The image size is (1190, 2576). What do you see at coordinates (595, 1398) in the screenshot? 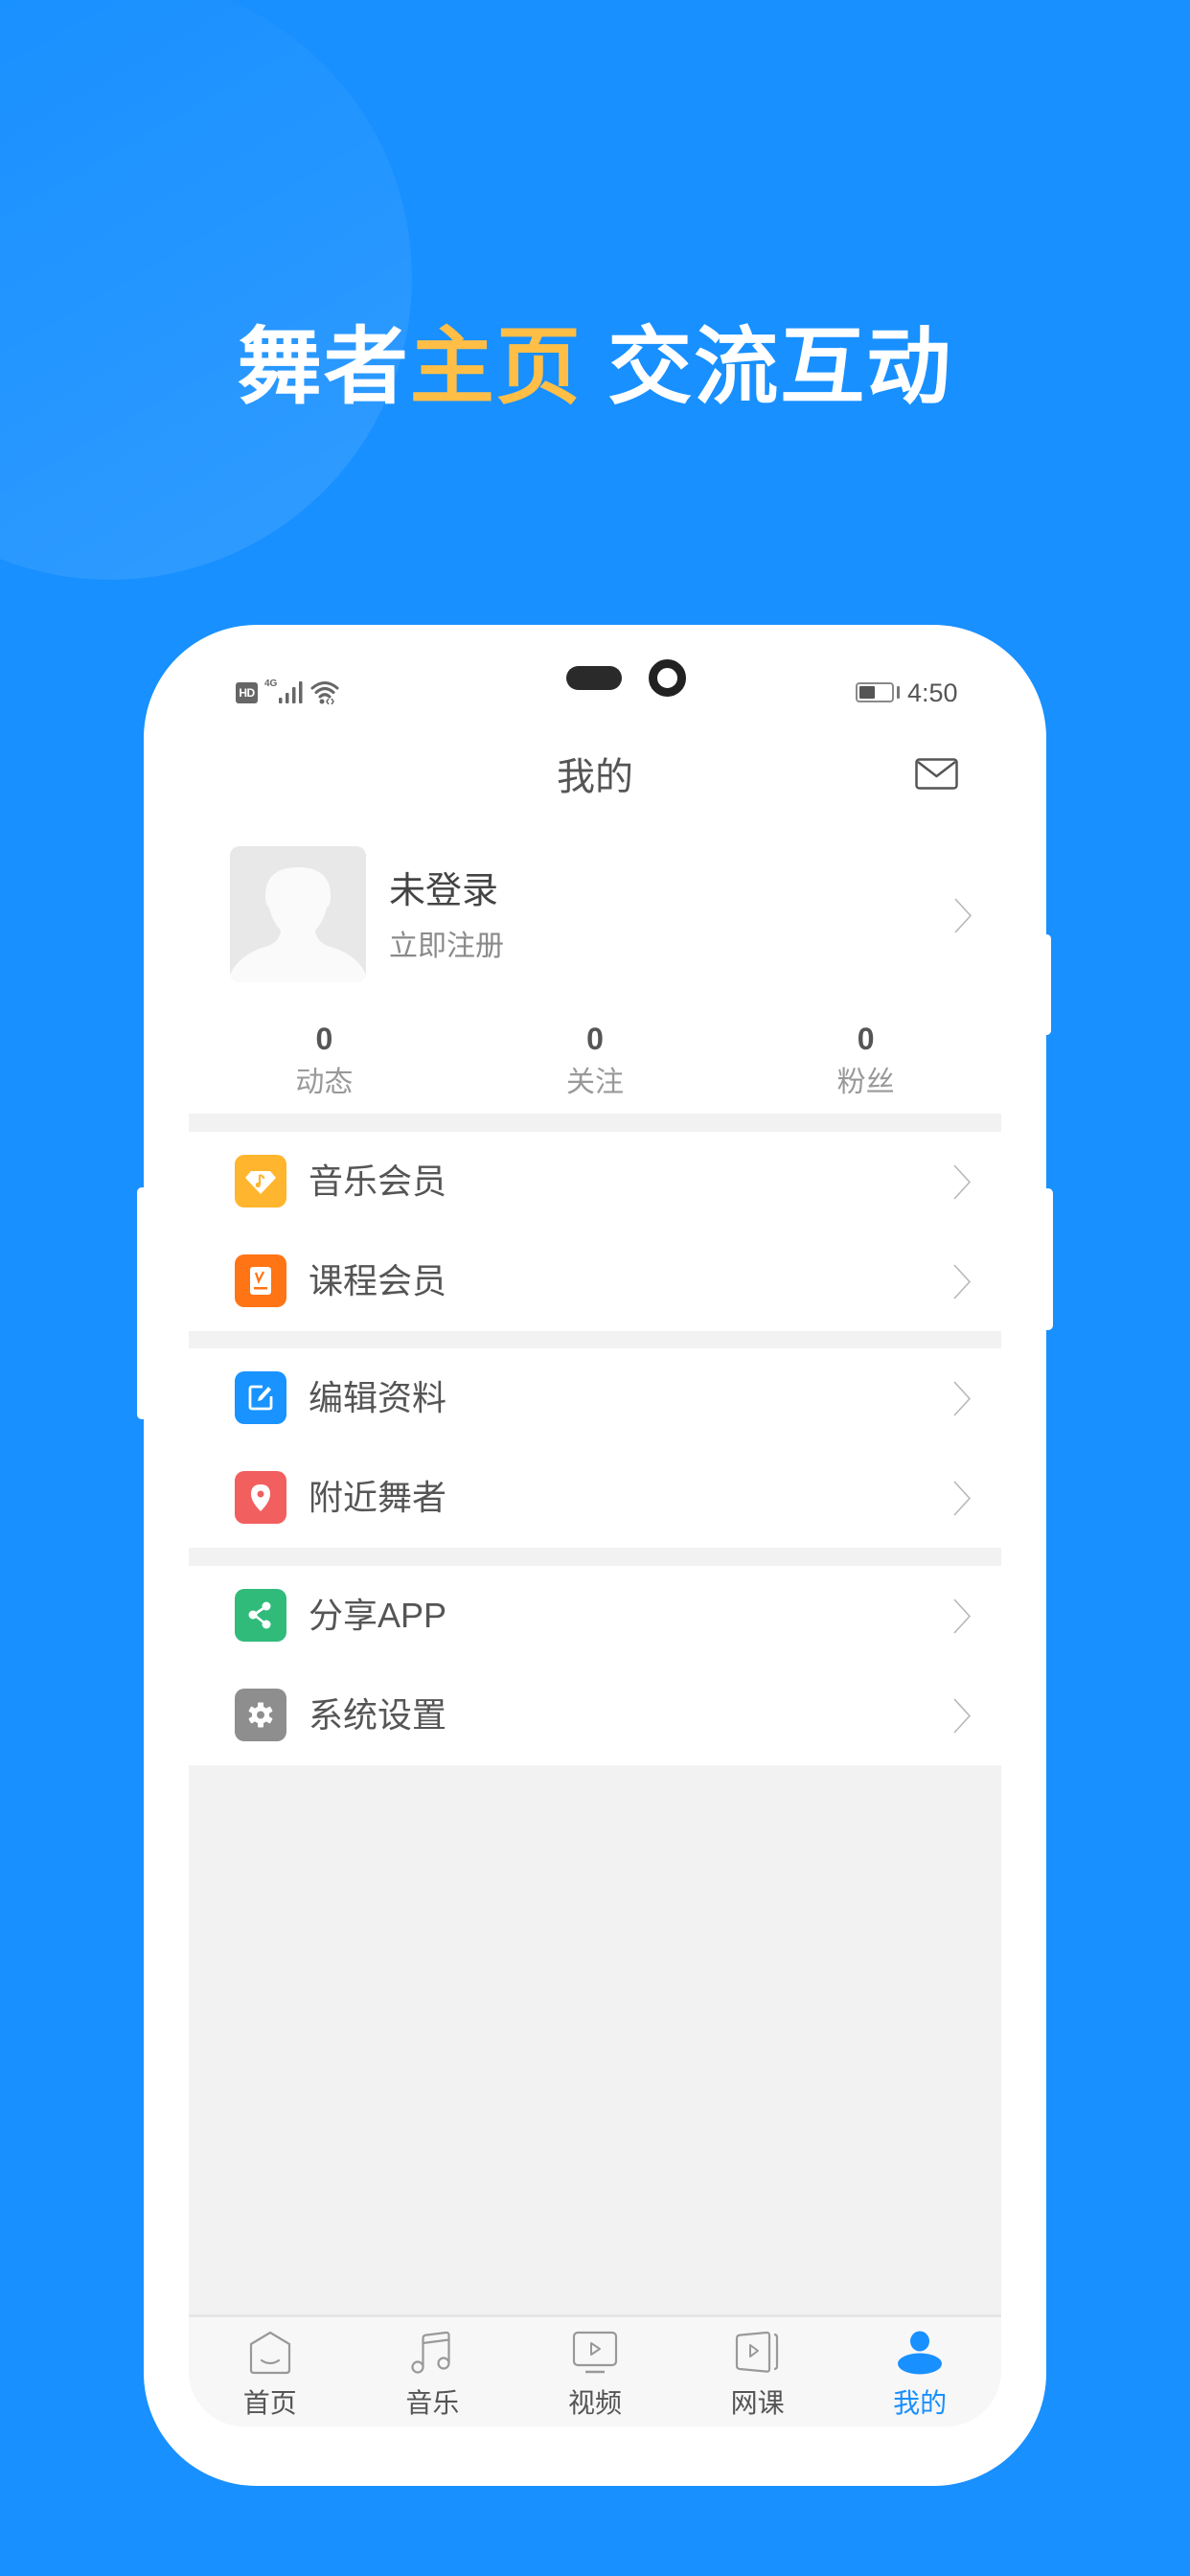
I see `menu-item-edit-profile: 编辑资料` at bounding box center [595, 1398].